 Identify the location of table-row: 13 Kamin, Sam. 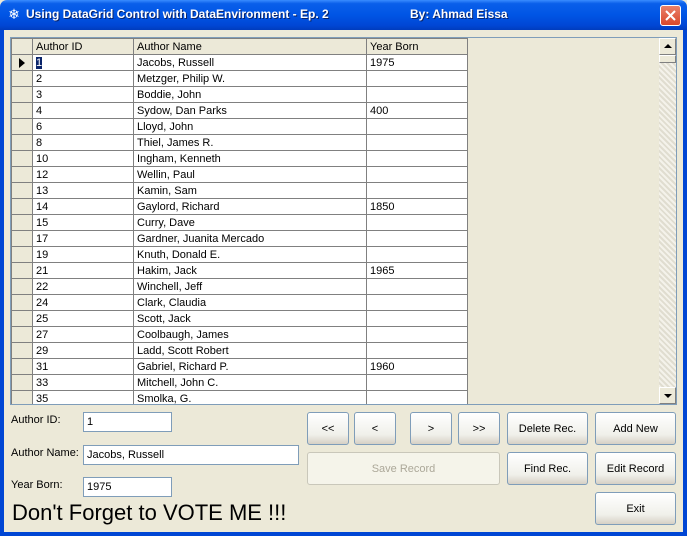
(239, 190).